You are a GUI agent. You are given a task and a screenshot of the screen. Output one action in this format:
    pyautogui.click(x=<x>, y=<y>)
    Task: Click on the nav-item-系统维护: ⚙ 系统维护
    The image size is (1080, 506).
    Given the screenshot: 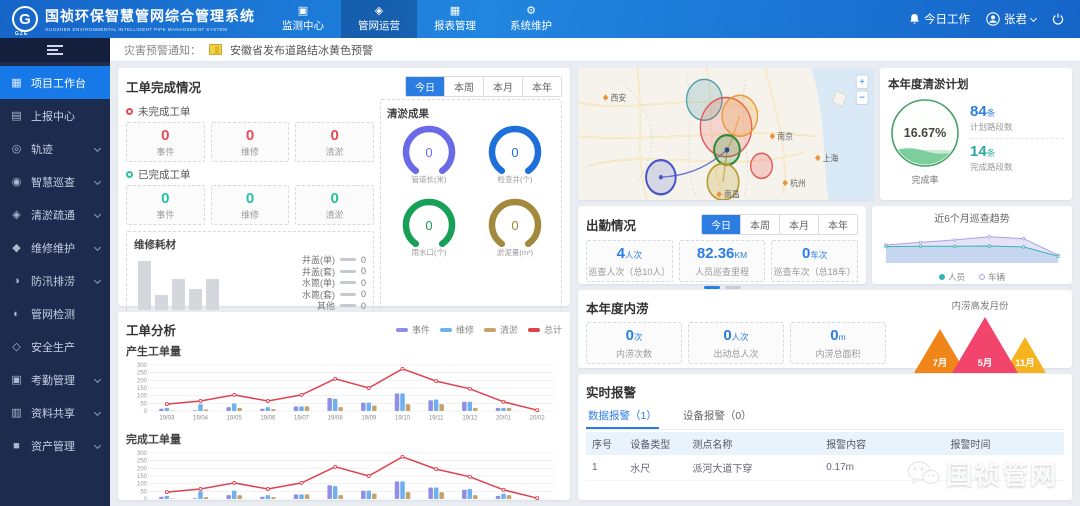 What is the action you would take?
    pyautogui.click(x=531, y=19)
    